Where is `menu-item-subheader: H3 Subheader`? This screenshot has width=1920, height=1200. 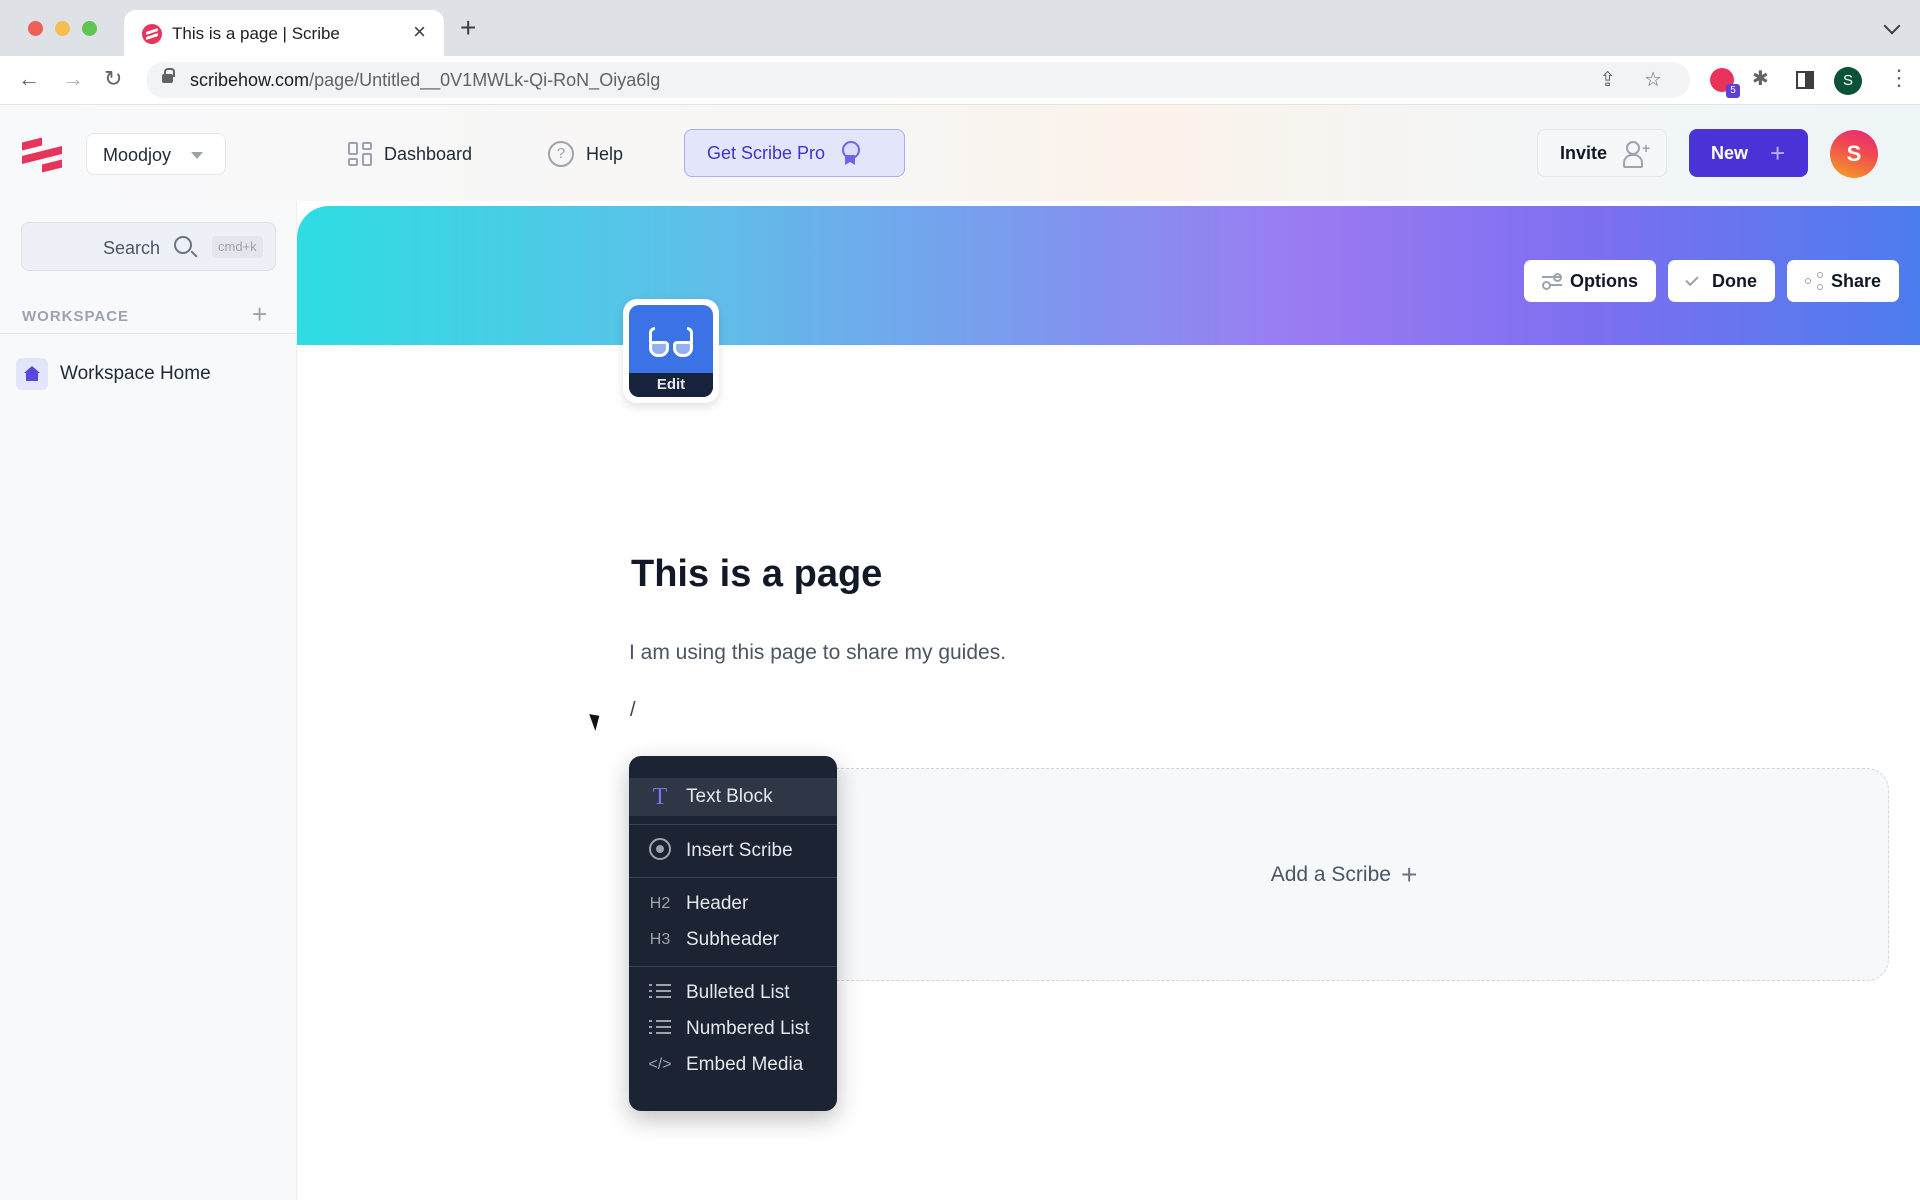 menu-item-subheader: H3 Subheader is located at coordinates (733, 940).